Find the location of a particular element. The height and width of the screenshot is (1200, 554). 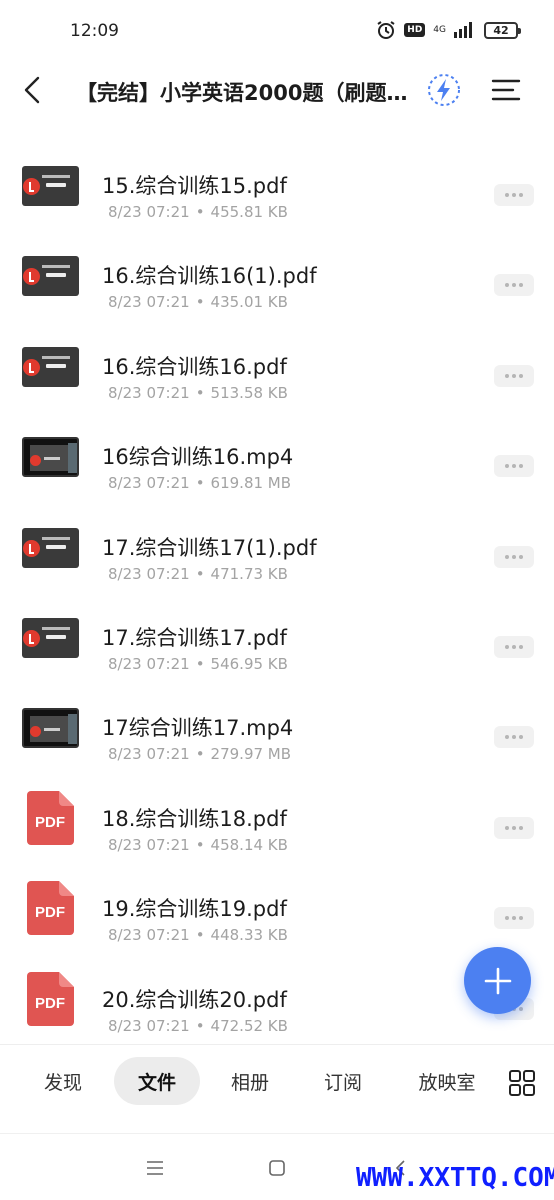

file-size: 472.52 KB is located at coordinates (249, 1025).